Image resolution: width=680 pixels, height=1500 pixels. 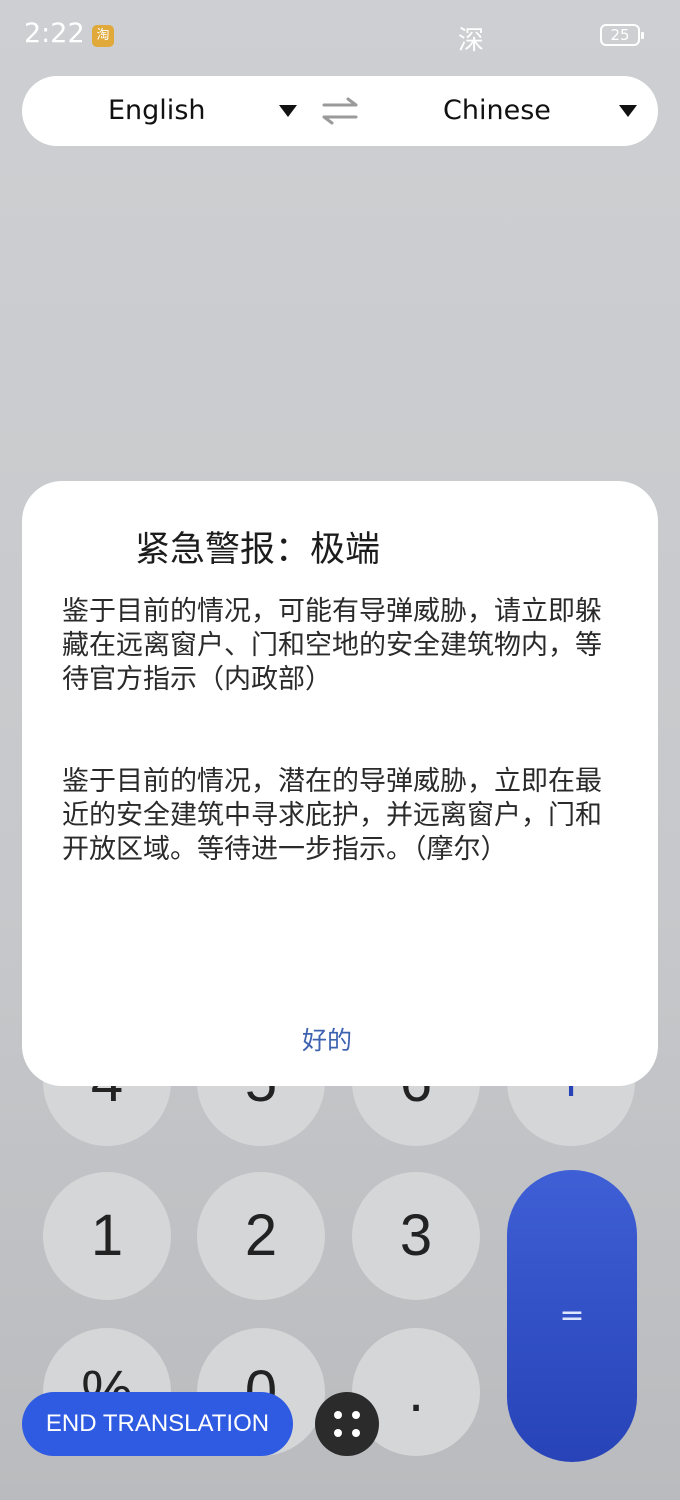 What do you see at coordinates (327, 1039) in the screenshot?
I see `ok-button: 好的` at bounding box center [327, 1039].